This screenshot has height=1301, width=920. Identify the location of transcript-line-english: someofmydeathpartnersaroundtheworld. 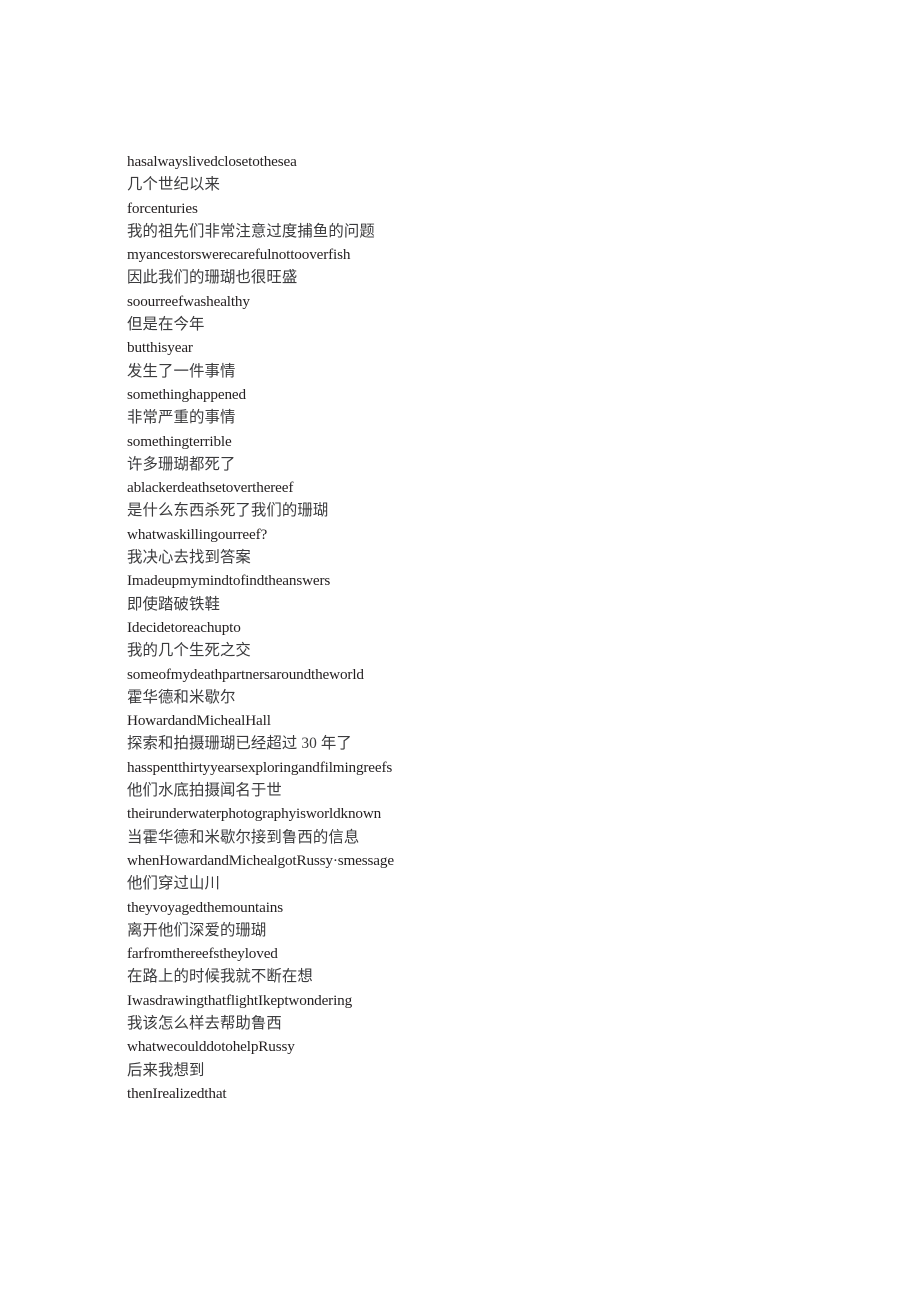
(245, 674).